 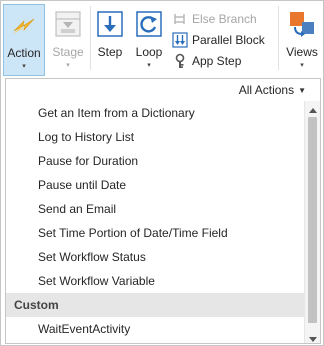 What do you see at coordinates (156, 233) in the screenshot?
I see `action-item-set-time-portion: Set Time Portion of Date/Time Field` at bounding box center [156, 233].